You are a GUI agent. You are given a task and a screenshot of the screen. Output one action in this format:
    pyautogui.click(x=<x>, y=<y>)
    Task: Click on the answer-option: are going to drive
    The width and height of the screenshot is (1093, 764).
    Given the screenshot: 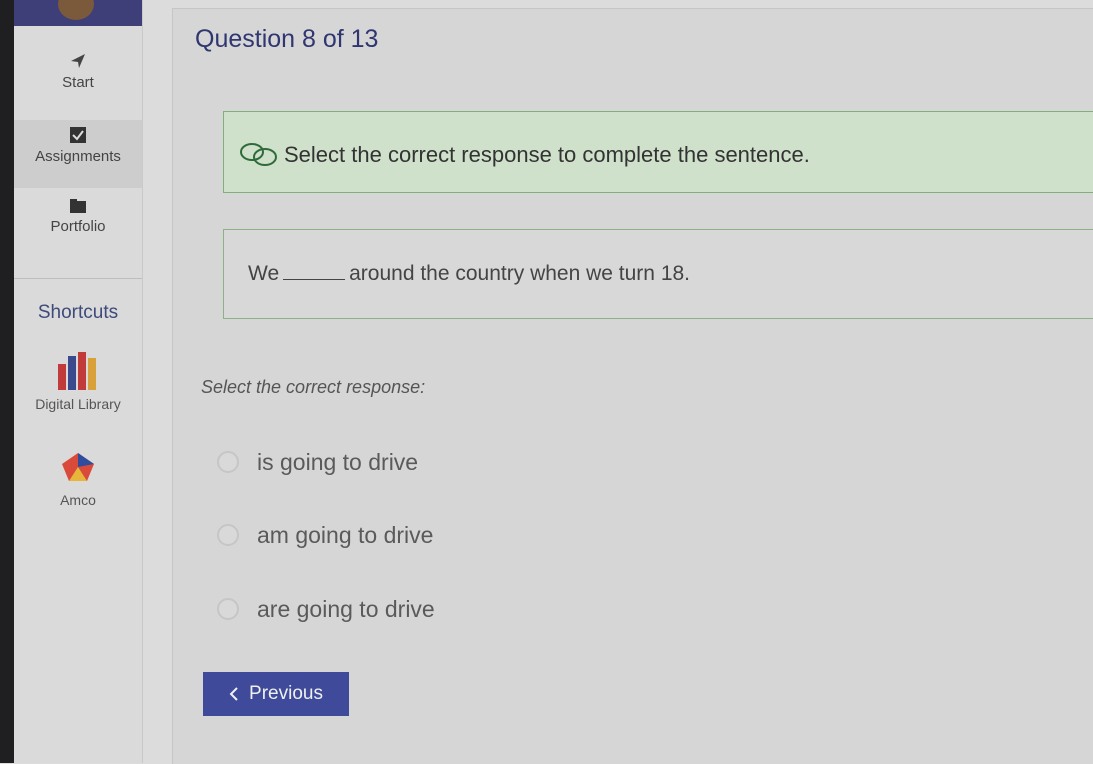 What is the action you would take?
    pyautogui.click(x=326, y=609)
    